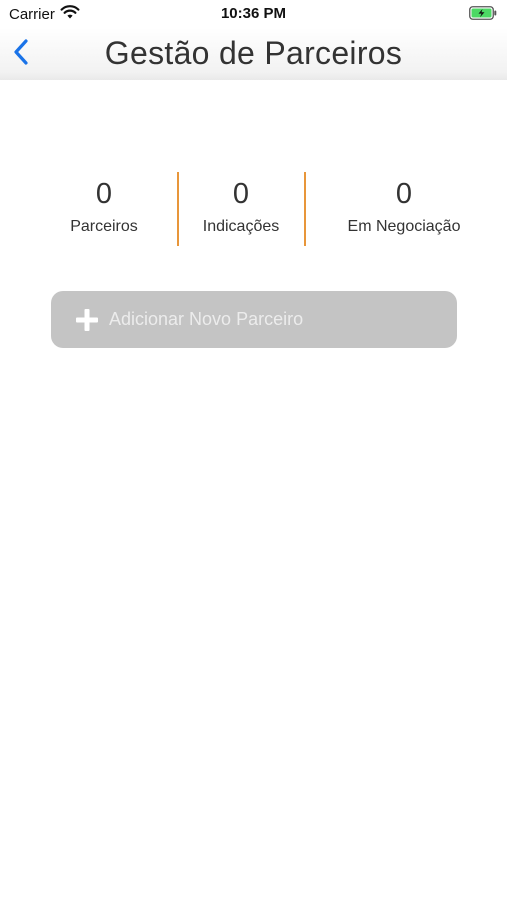 Image resolution: width=507 pixels, height=900 pixels. I want to click on stat-partners: 0 Parceiros, so click(104, 203).